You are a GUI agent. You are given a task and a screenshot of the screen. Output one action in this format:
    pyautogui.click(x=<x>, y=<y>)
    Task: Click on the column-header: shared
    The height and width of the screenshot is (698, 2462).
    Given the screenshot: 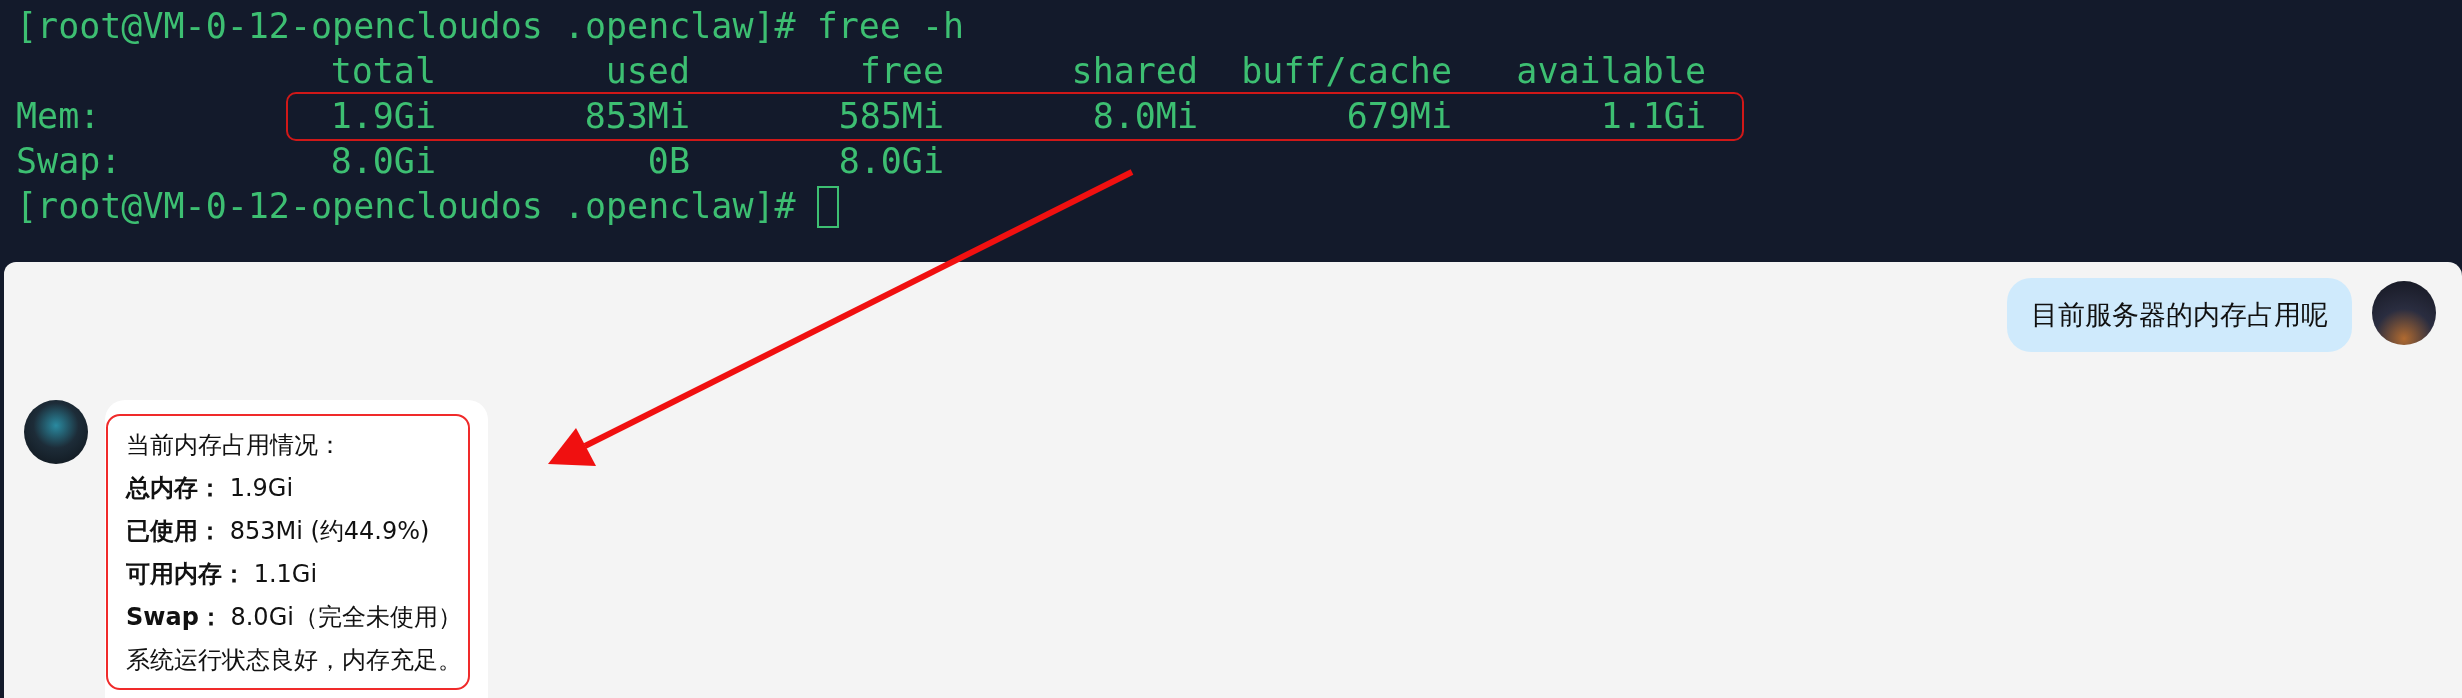 What is the action you would take?
    pyautogui.click(x=1134, y=71)
    